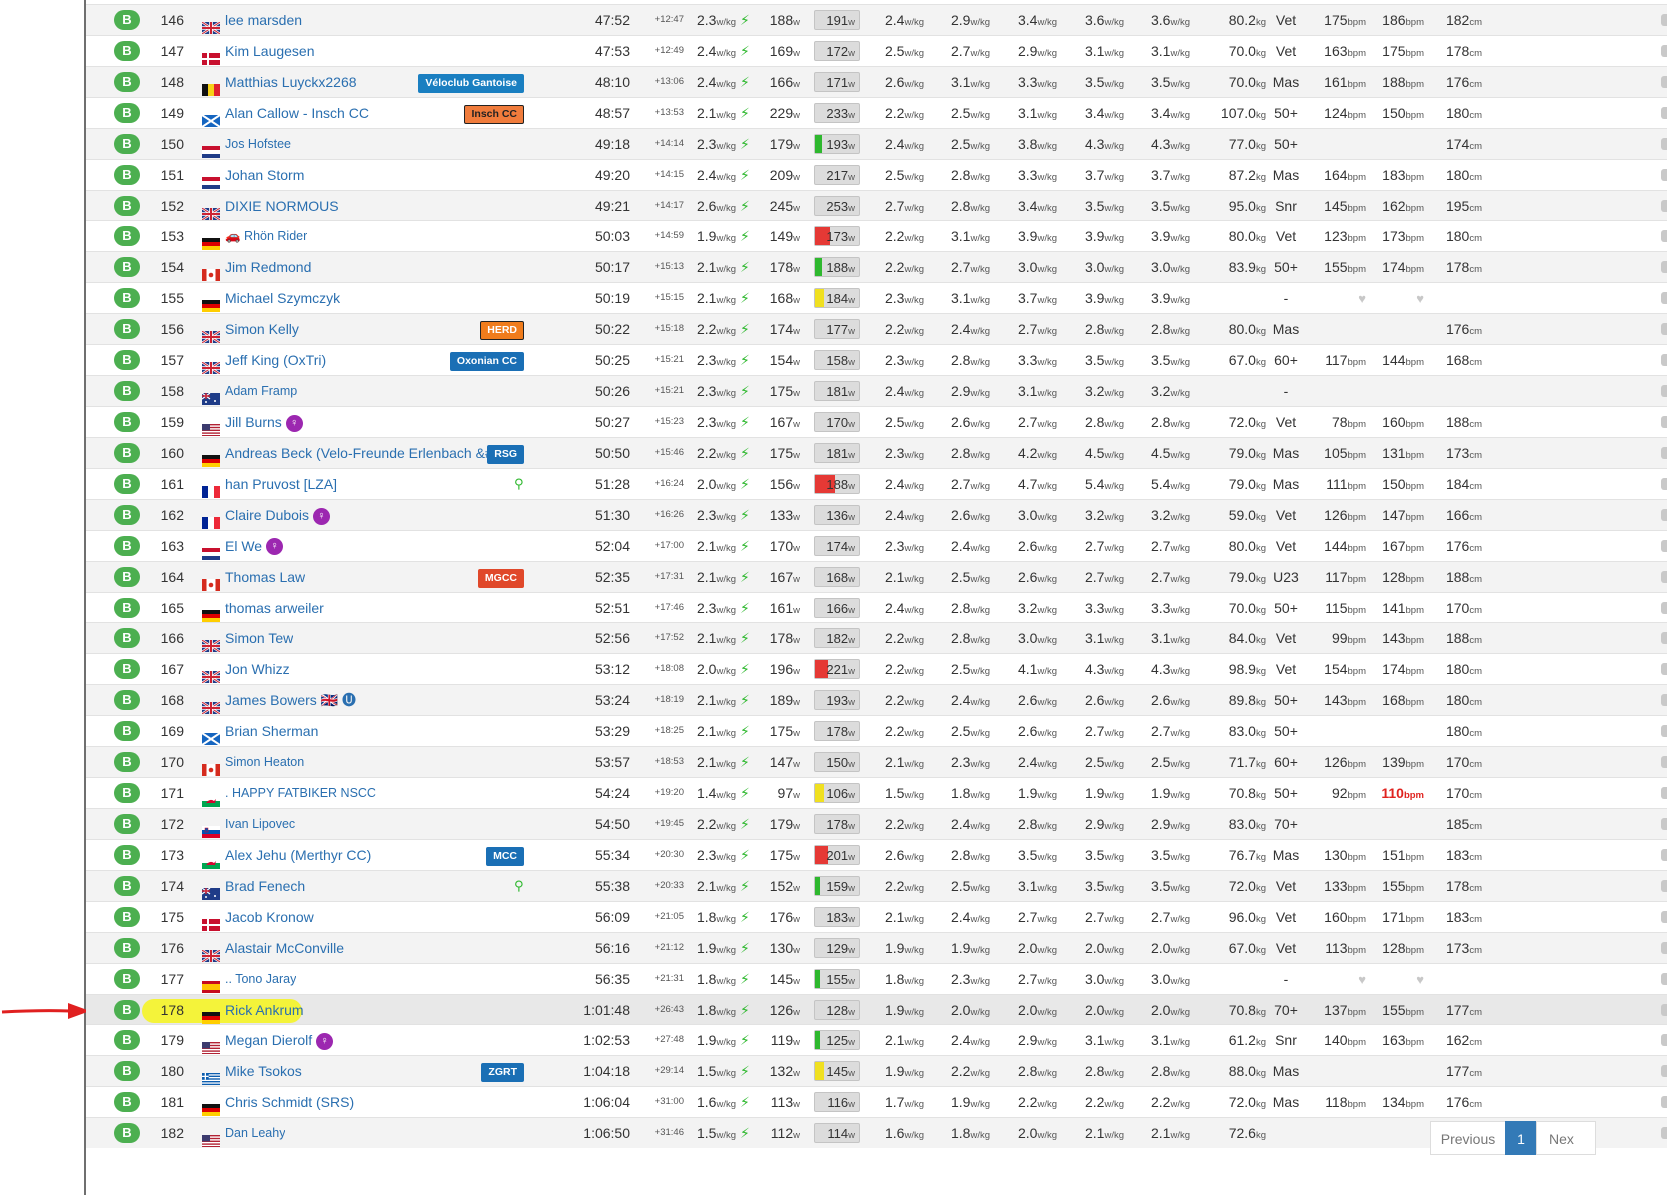 The image size is (1667, 1195). Describe the element at coordinates (502, 1073) in the screenshot. I see `team-badge: ZGRT` at that location.